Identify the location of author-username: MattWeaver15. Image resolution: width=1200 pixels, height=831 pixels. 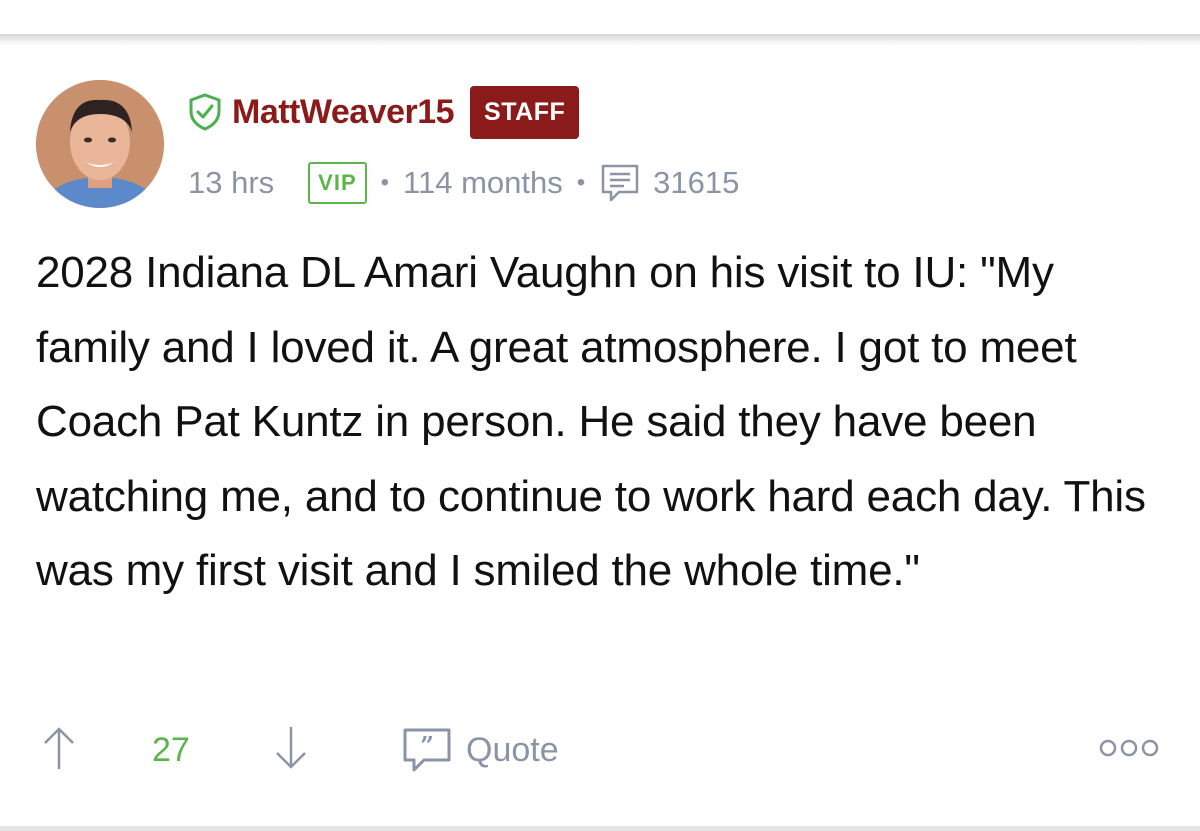
(343, 112).